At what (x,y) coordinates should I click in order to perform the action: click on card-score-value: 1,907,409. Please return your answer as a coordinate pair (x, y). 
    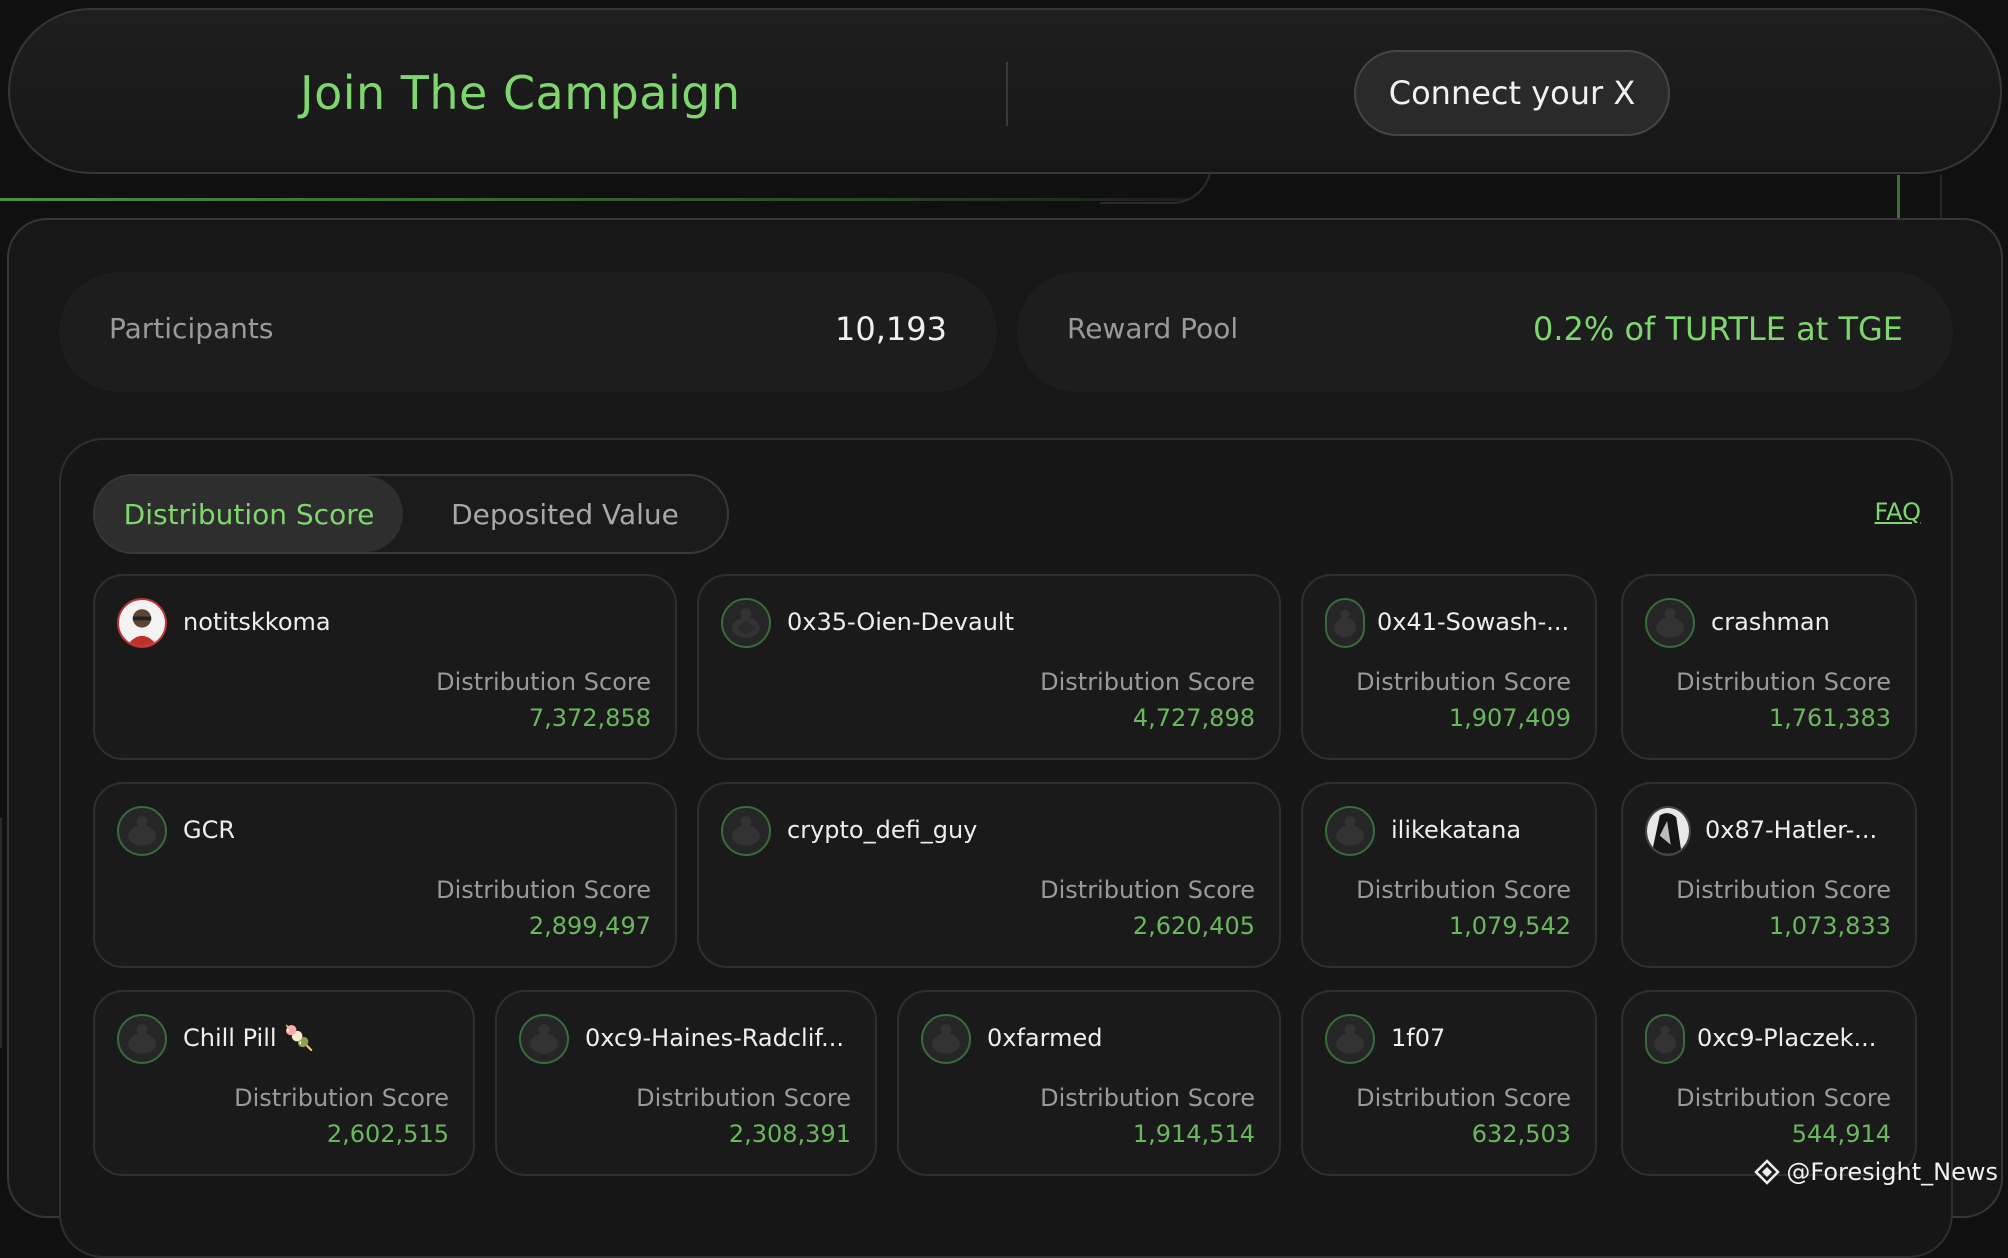
    Looking at the image, I should click on (1509, 718).